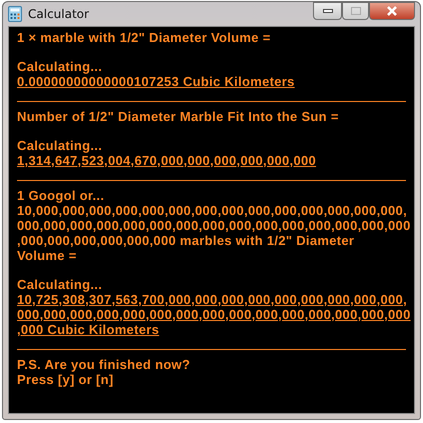  What do you see at coordinates (144, 37) in the screenshot?
I see `question-text: 1 × marble with 1/2" Diameter Volume =` at bounding box center [144, 37].